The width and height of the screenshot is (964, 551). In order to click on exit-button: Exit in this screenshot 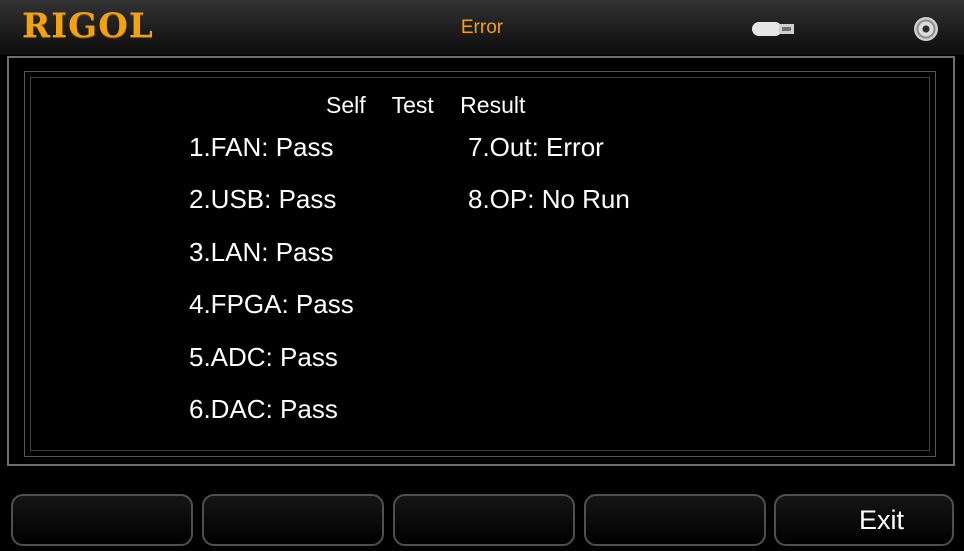, I will do `click(864, 520)`.